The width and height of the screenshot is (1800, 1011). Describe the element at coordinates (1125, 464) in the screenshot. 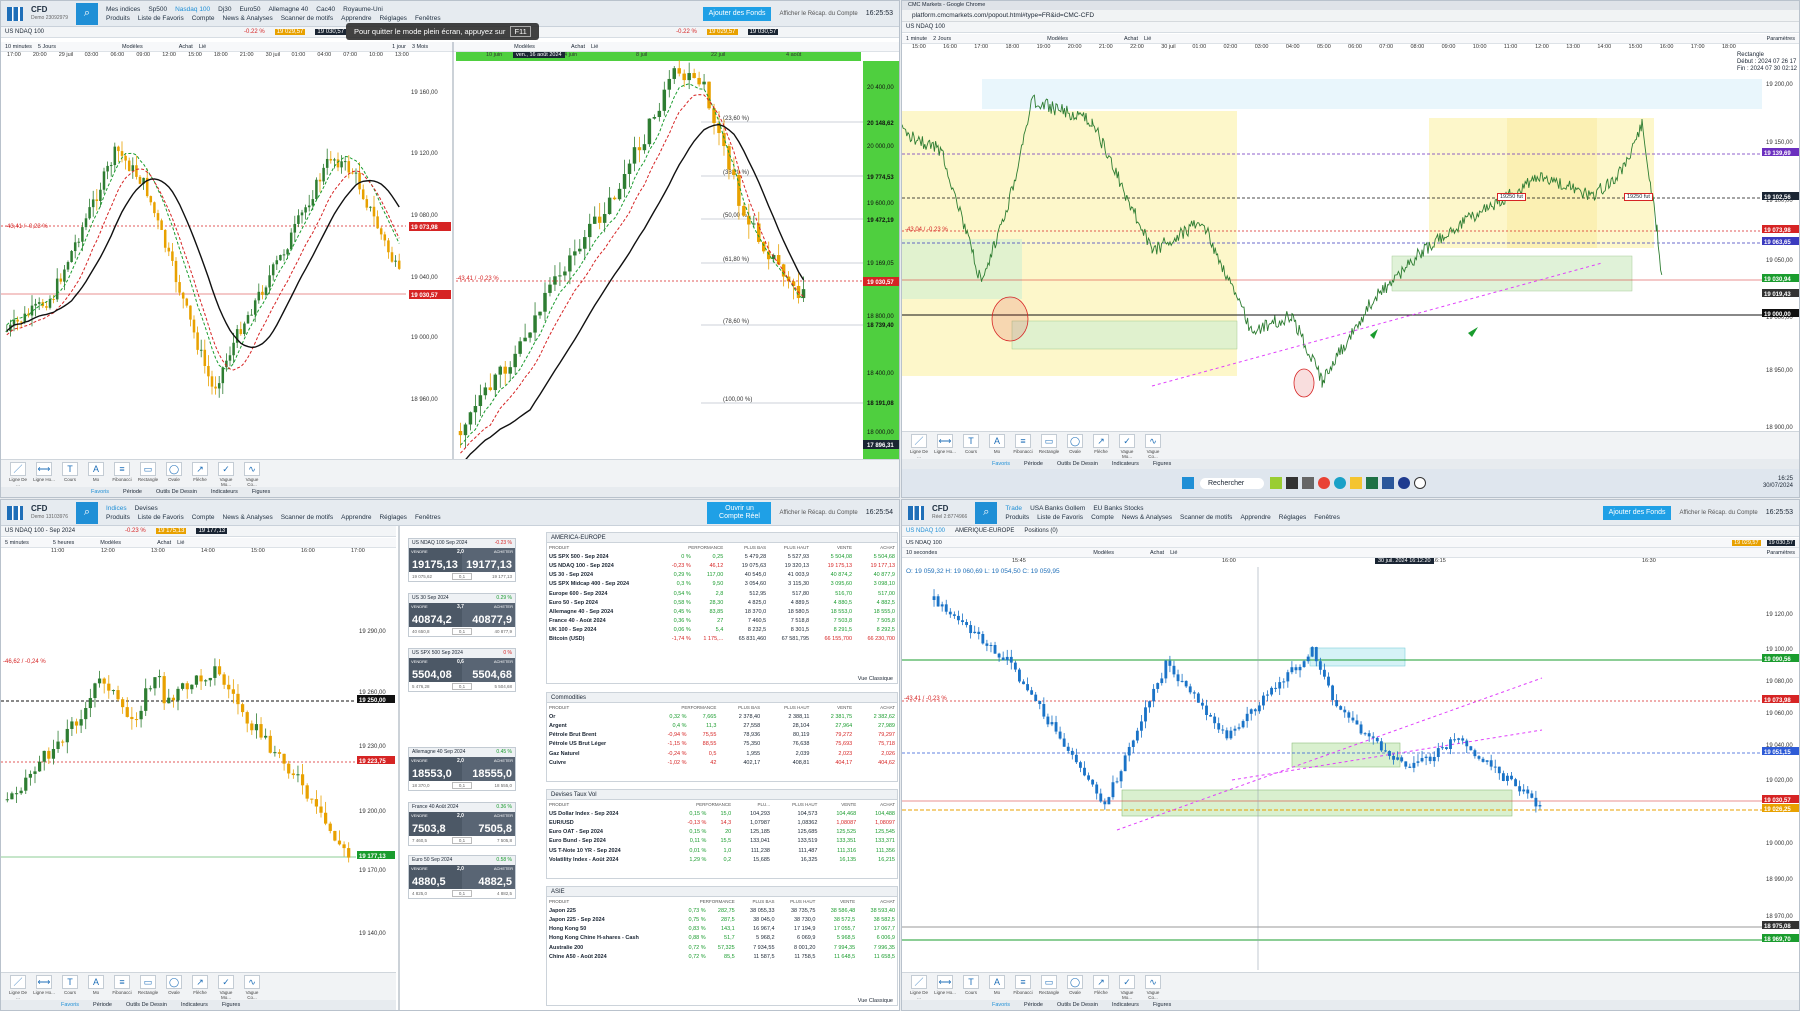

I see `tab-indicateurs-q2: Indicateurs` at that location.